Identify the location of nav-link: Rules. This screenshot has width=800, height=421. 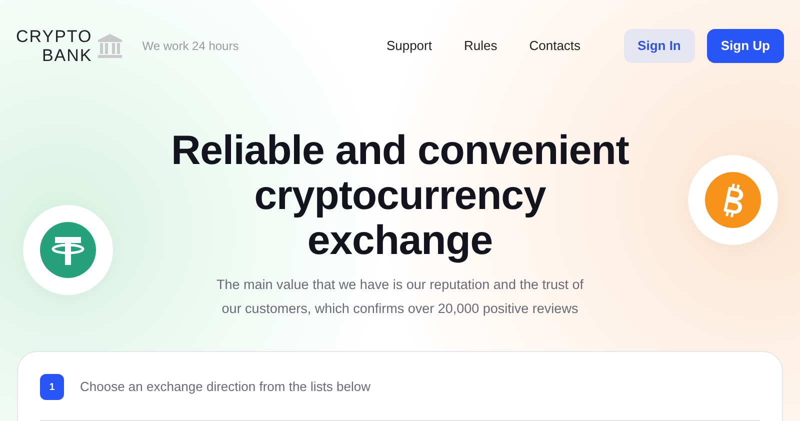
(481, 46).